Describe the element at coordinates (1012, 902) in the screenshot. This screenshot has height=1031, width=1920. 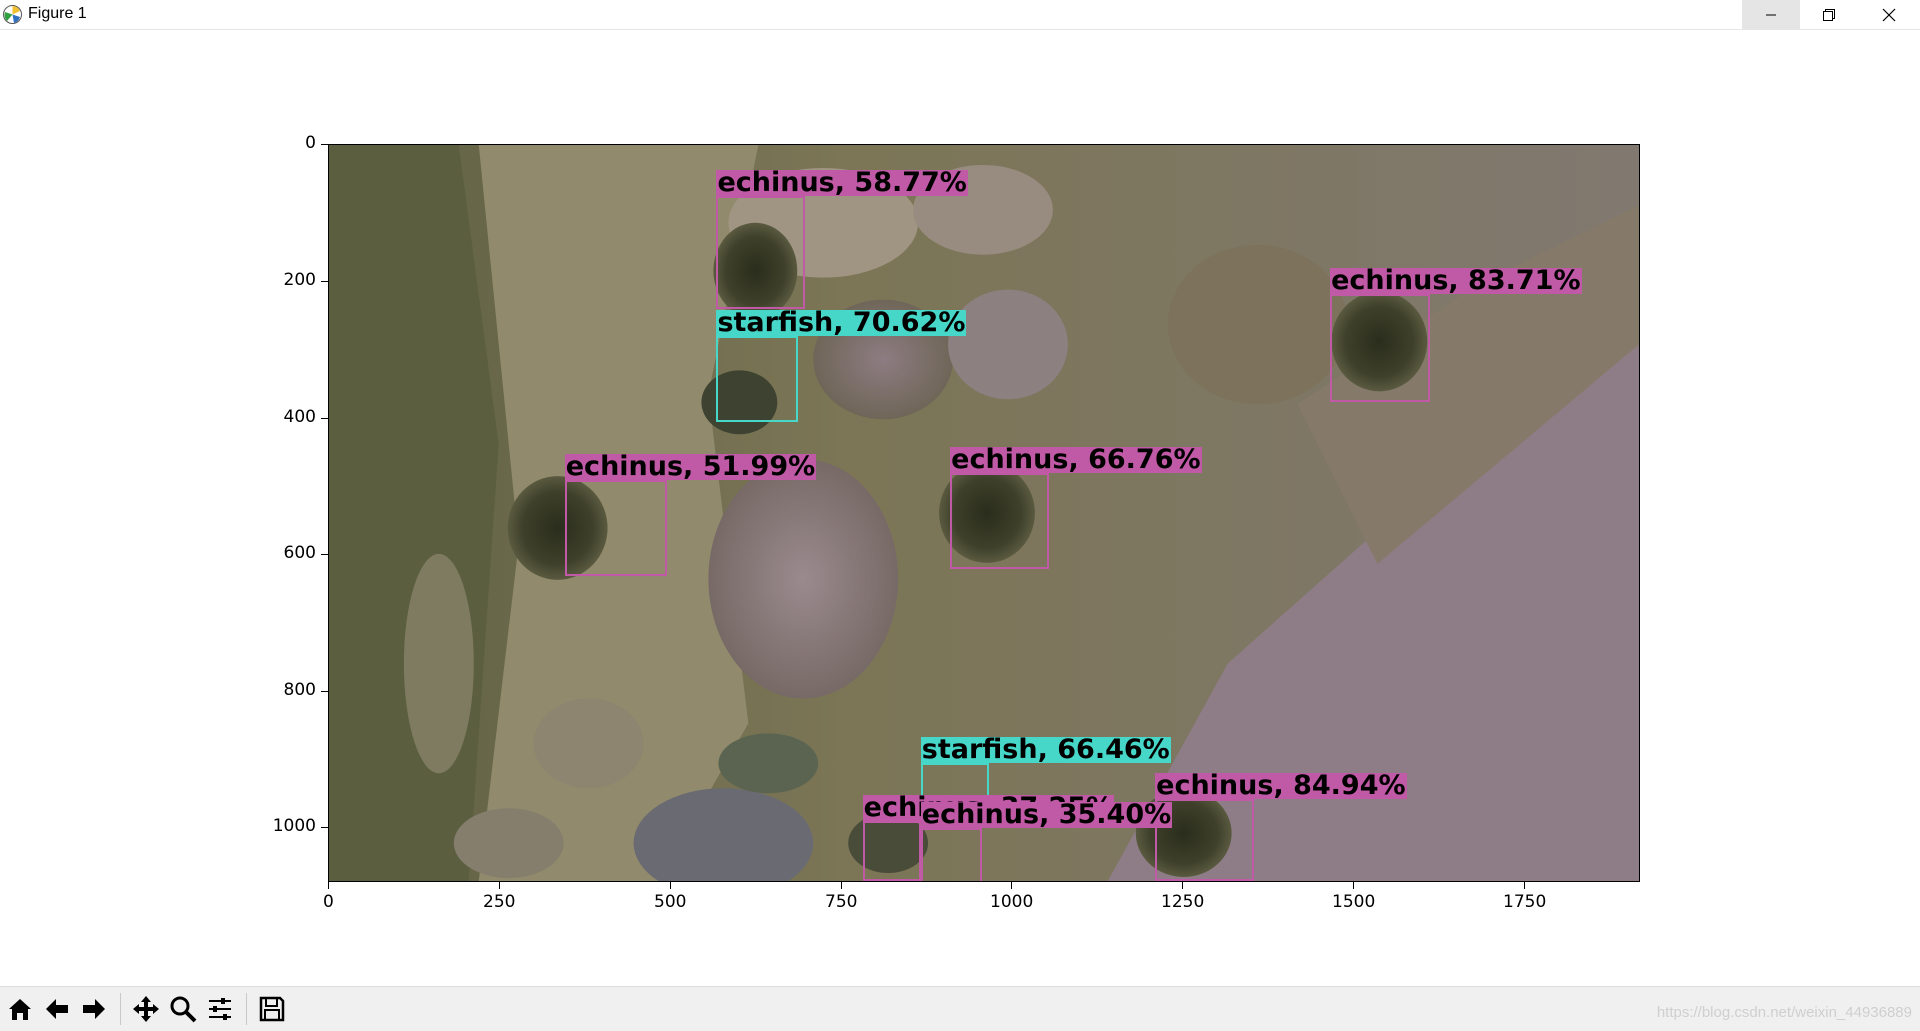
I see `x-tick-label: 1000` at that location.